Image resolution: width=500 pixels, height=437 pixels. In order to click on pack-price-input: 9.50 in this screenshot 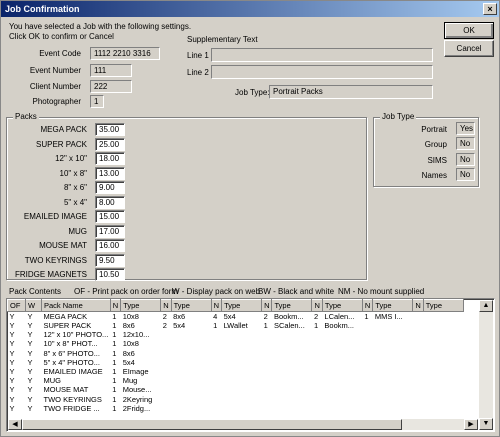, I will do `click(110, 260)`.